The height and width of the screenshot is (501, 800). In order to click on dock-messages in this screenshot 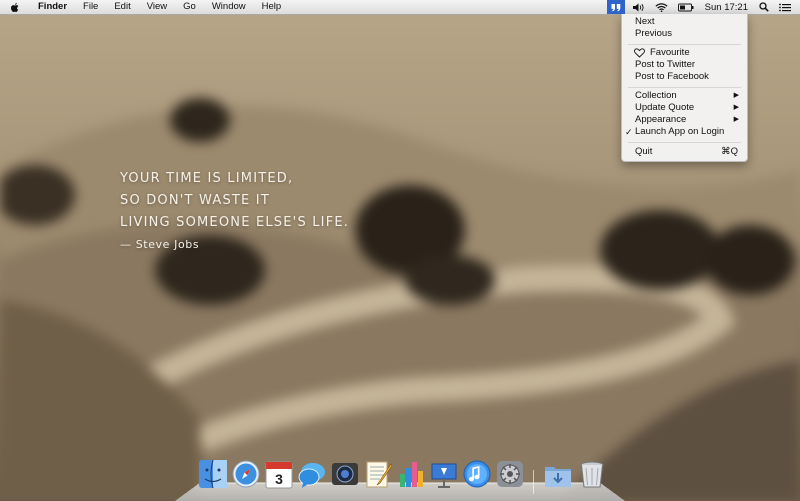, I will do `click(312, 474)`.